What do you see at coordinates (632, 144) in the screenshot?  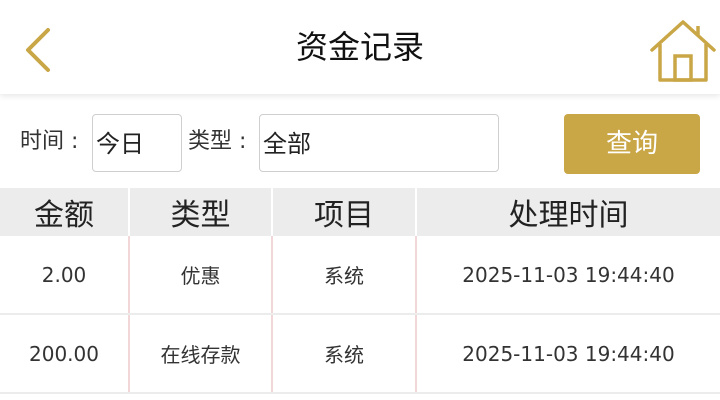 I see `query-button: 查询` at bounding box center [632, 144].